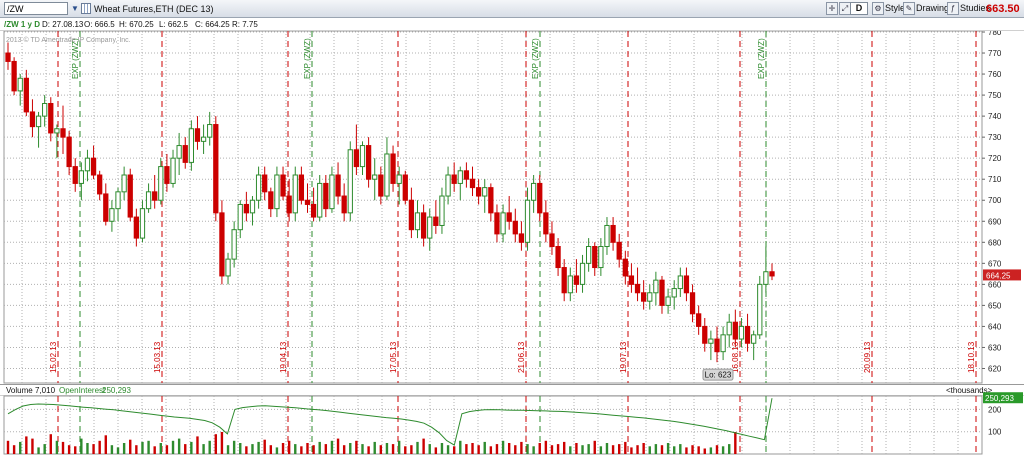 The image size is (1024, 455). Describe the element at coordinates (212, 24) in the screenshot. I see `info-close: C: 664.25` at that location.